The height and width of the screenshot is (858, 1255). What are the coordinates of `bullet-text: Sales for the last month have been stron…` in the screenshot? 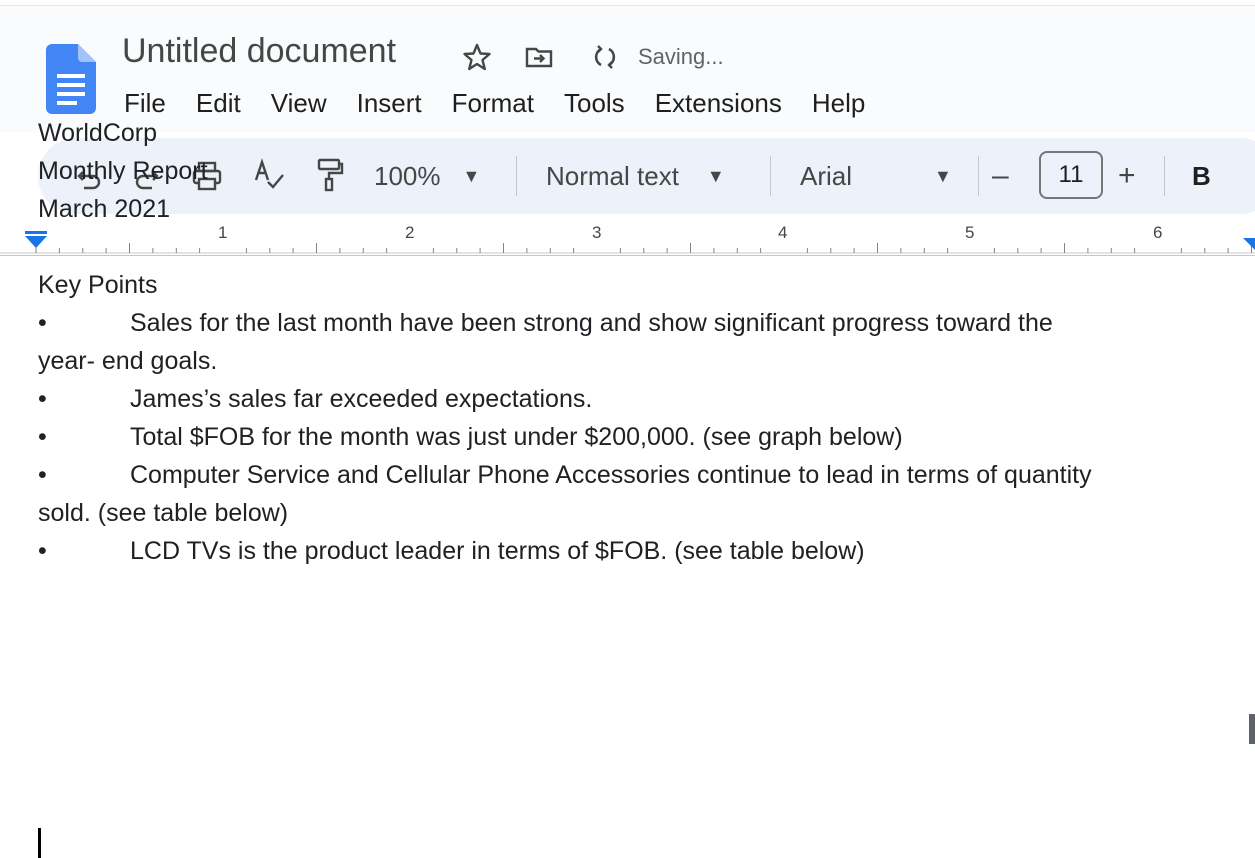 It's located at (591, 323).